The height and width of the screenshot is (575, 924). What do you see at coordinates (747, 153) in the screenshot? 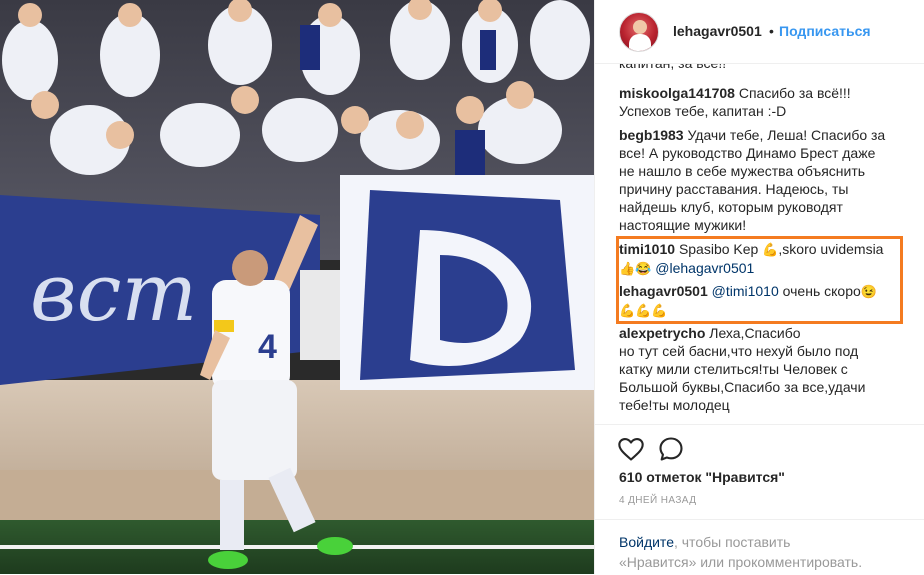
I see `comment-text: все! А руководство Динамо Брест даже` at bounding box center [747, 153].